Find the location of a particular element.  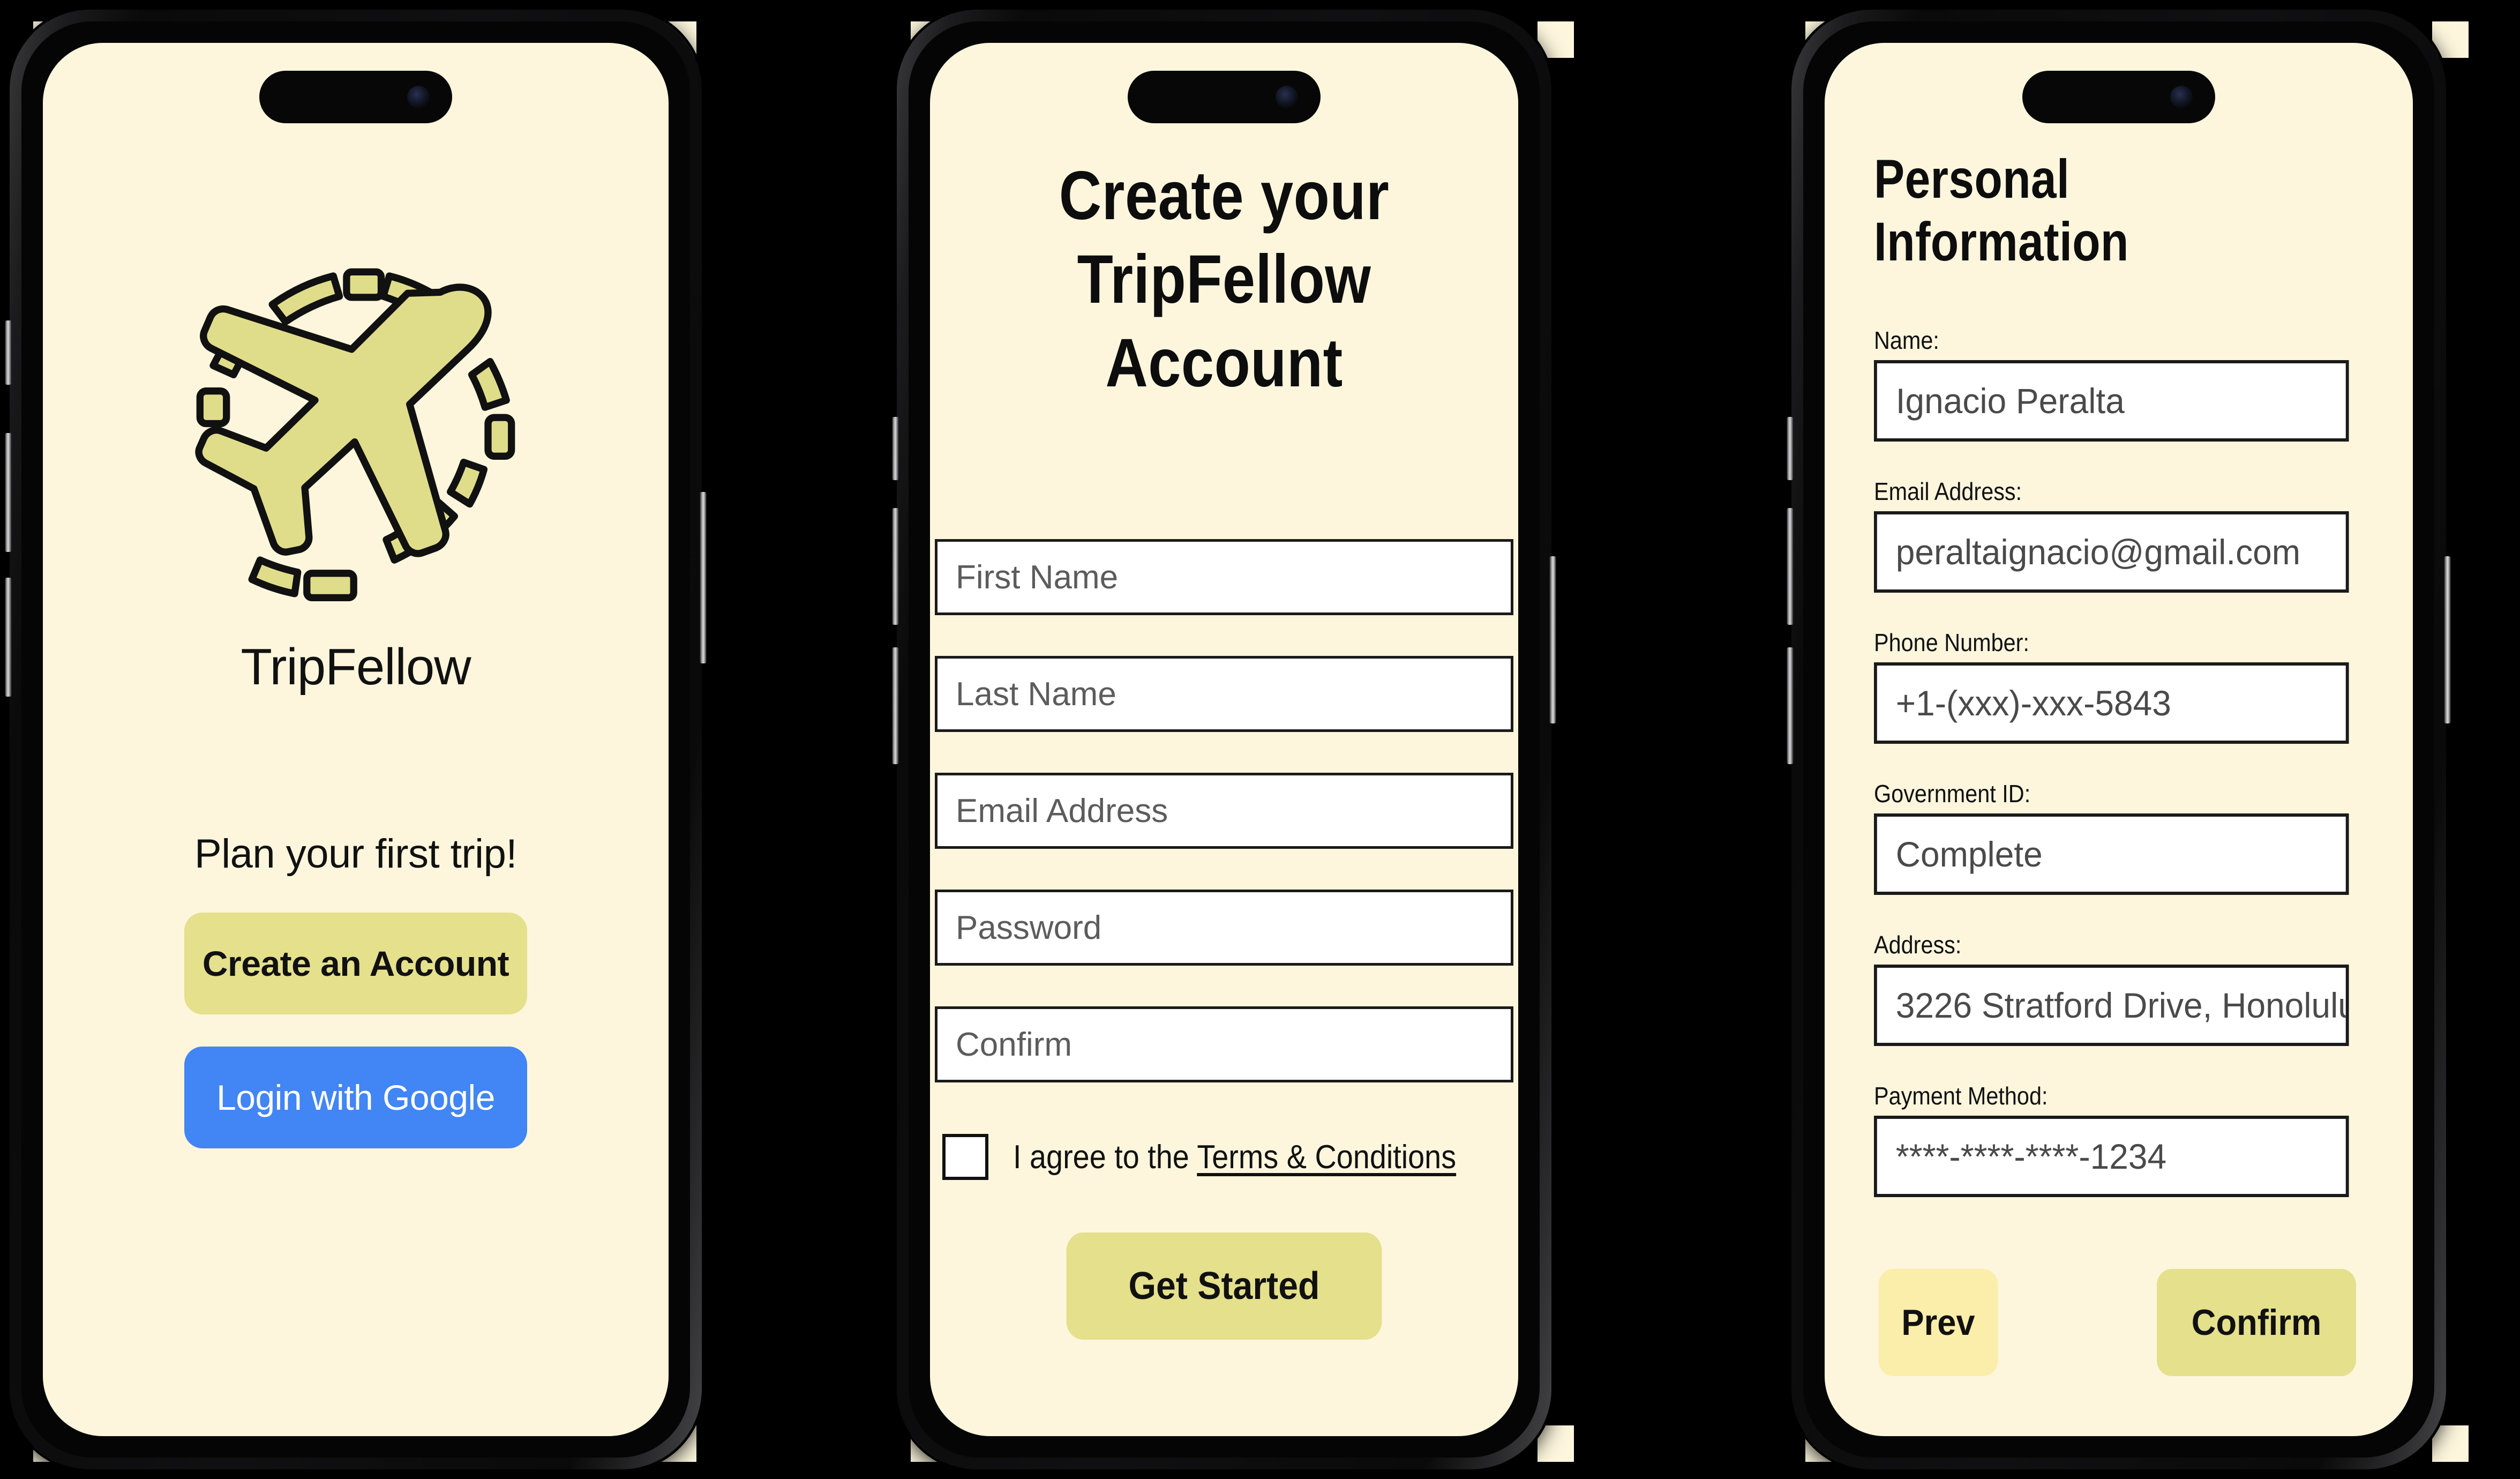

volume-down-button is located at coordinates (8, 637).